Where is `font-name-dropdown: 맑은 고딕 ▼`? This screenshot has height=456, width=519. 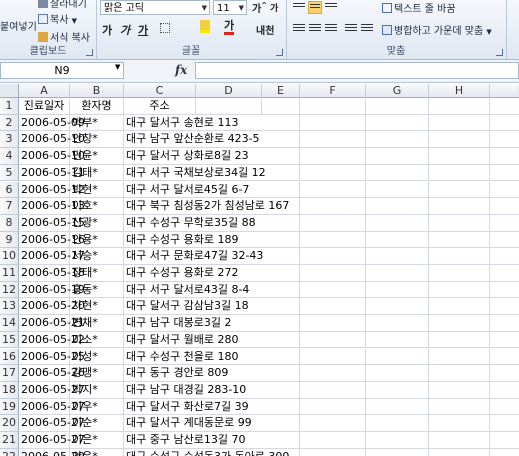 font-name-dropdown: 맑은 고딕 ▼ is located at coordinates (155, 7).